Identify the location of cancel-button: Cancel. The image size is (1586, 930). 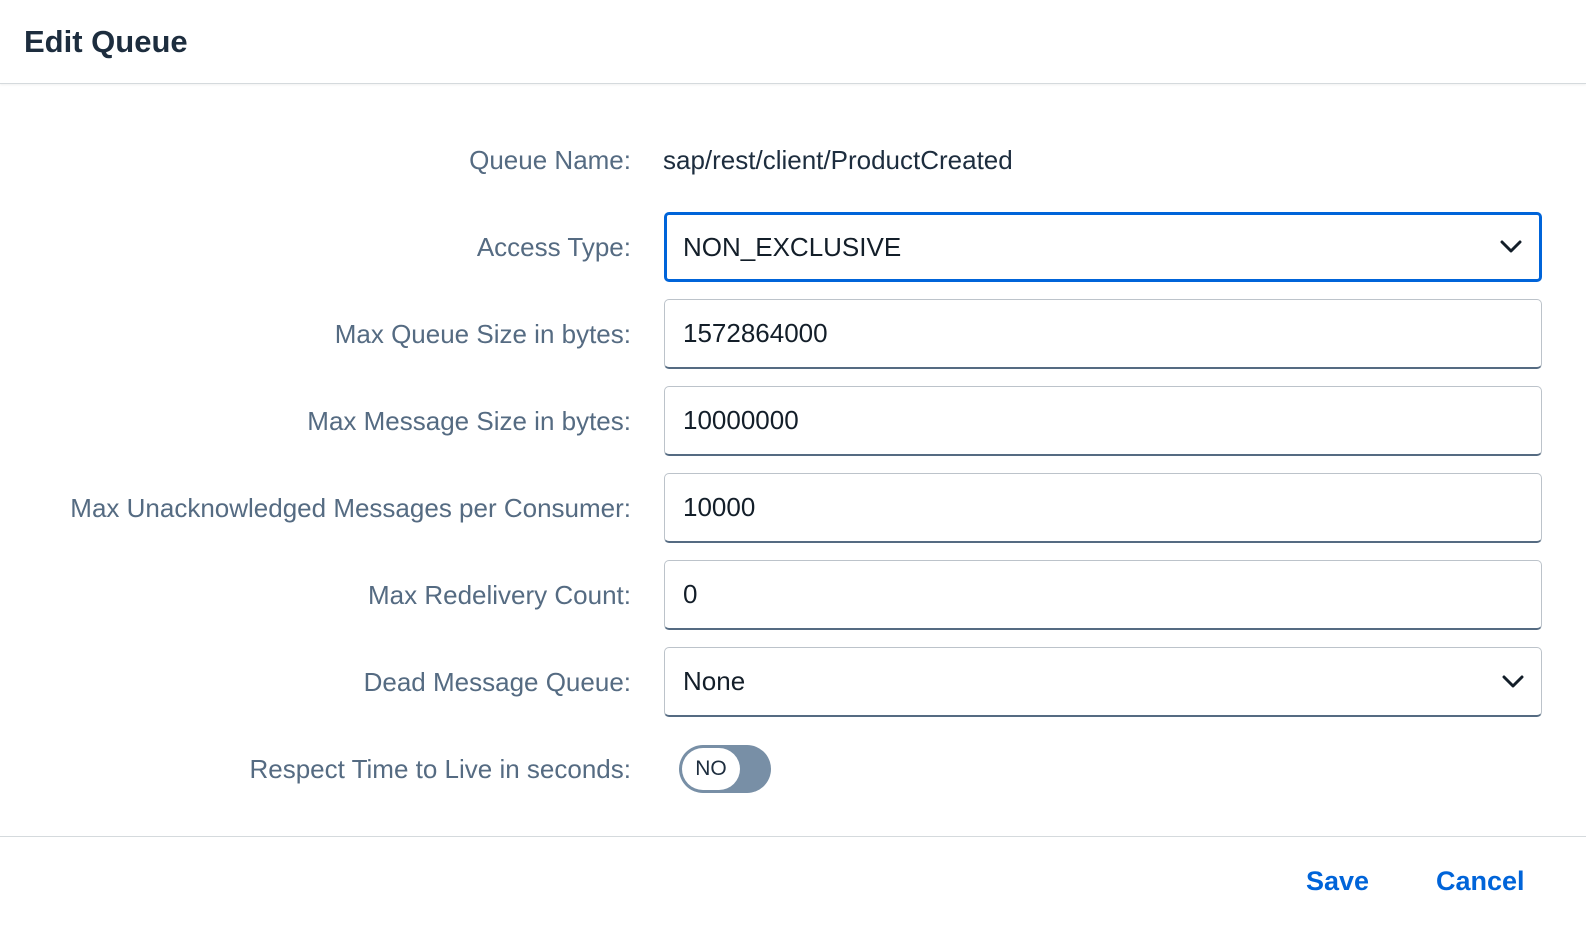
(1480, 881).